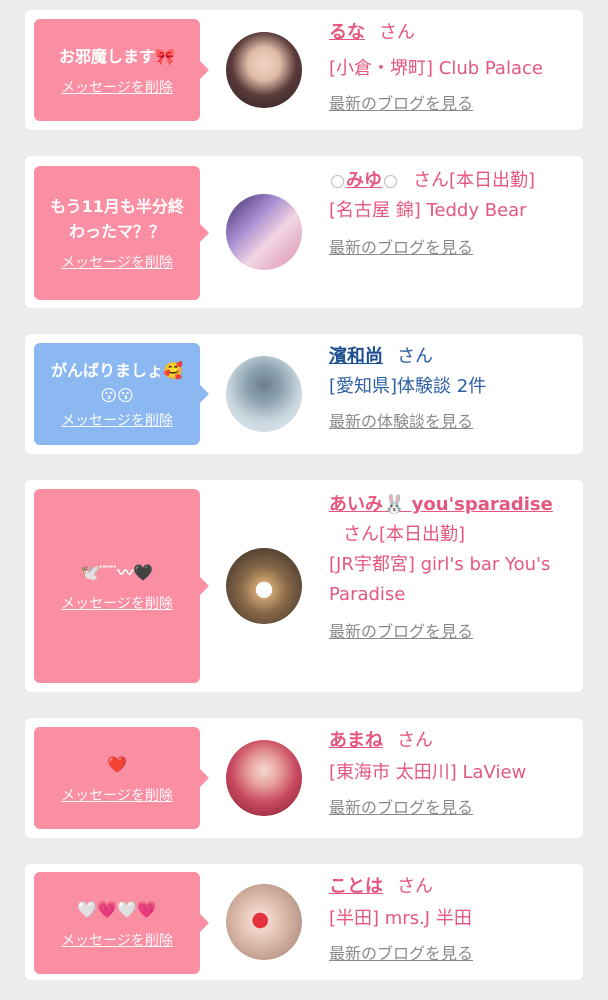 The width and height of the screenshot is (608, 1000). I want to click on message-text: 🕊️ ̈ ̈ ̈〰🖤, so click(117, 572).